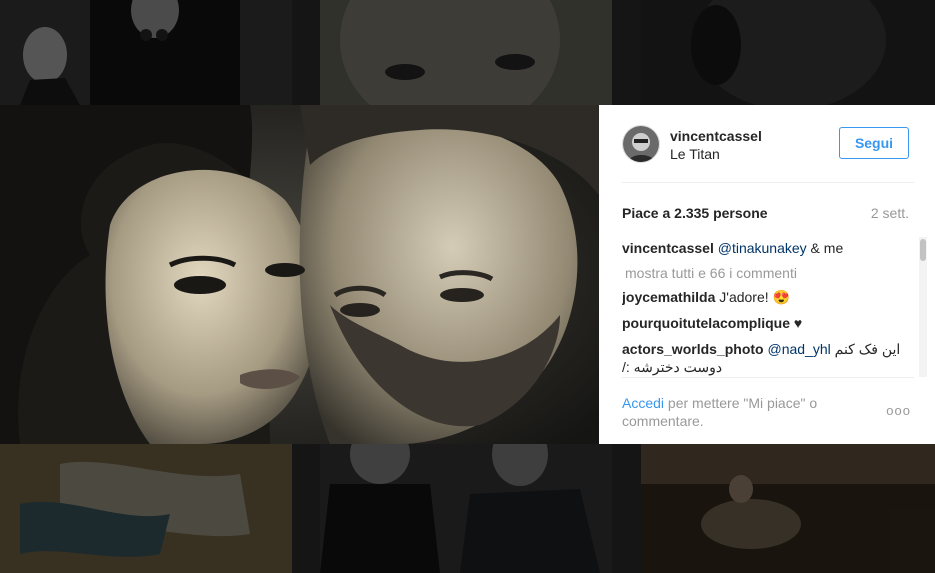 Image resolution: width=935 pixels, height=573 pixels. I want to click on comment-username: pourquoitutelacomplique, so click(706, 323).